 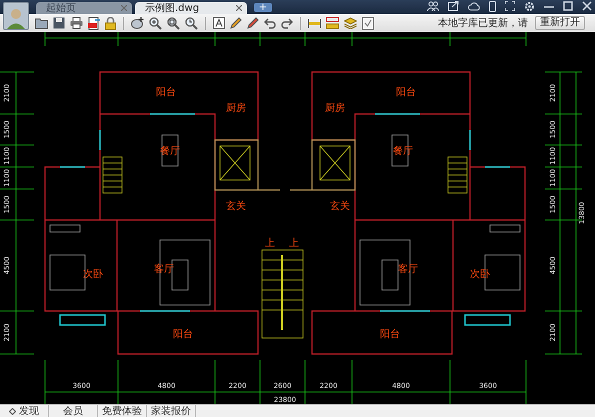 What do you see at coordinates (24, 411) in the screenshot?
I see `bottom-tab: 发现` at bounding box center [24, 411].